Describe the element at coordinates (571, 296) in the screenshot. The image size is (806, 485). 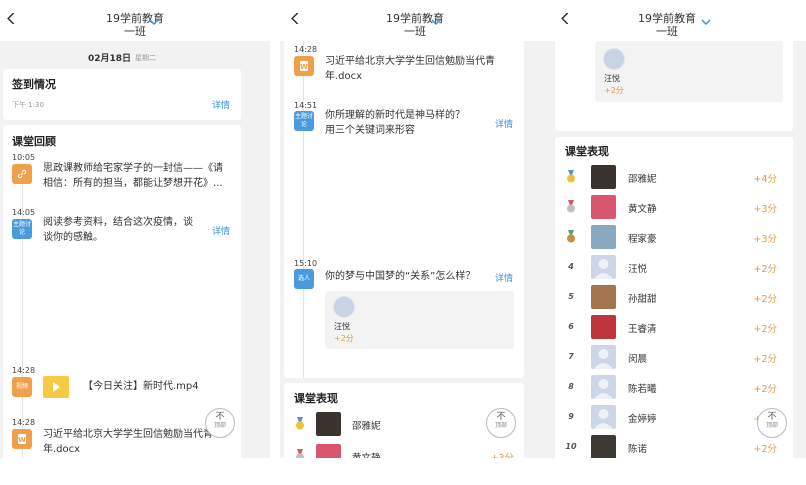
I see `rank-number: 5` at that location.